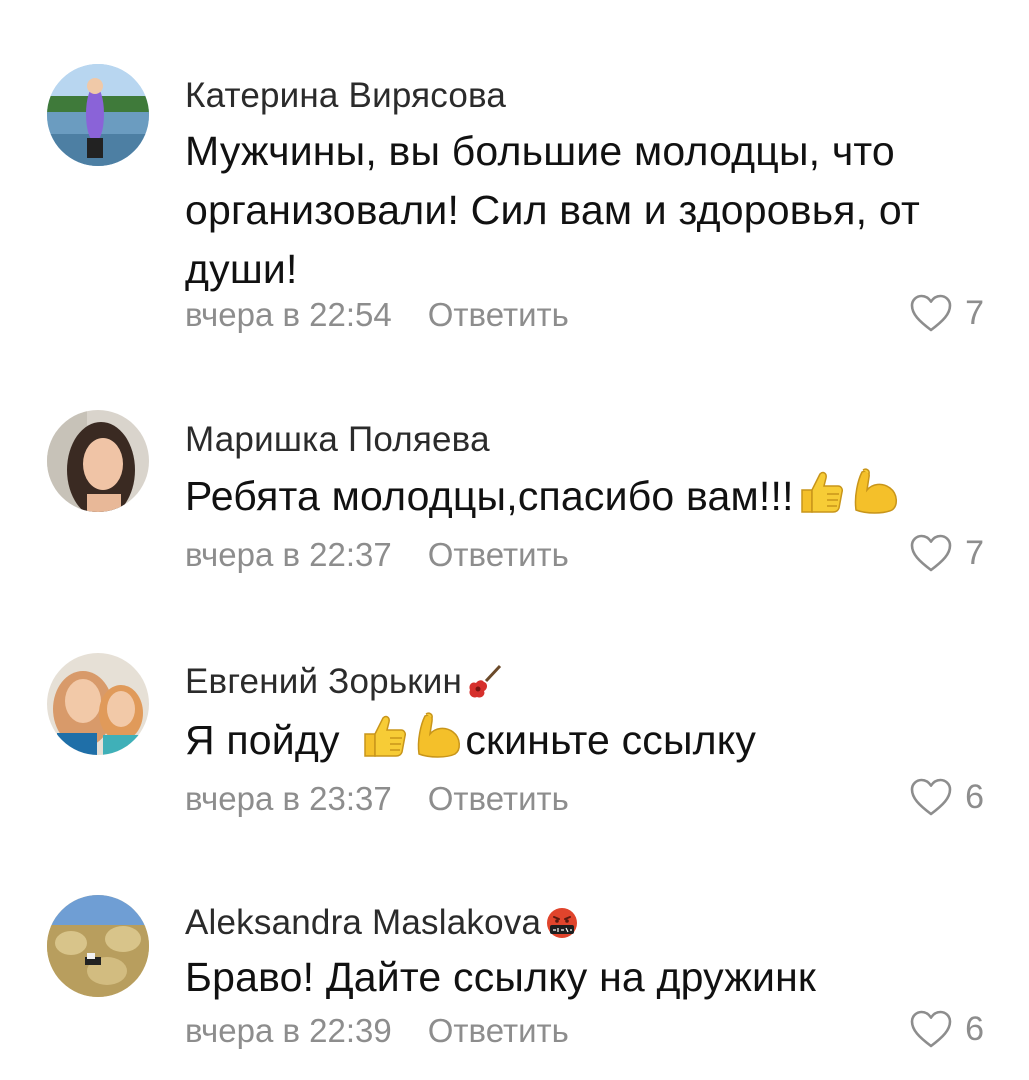 Image resolution: width=1029 pixels, height=1080 pixels. What do you see at coordinates (288, 554) in the screenshot?
I see `comment-time: вчера в 22:37` at bounding box center [288, 554].